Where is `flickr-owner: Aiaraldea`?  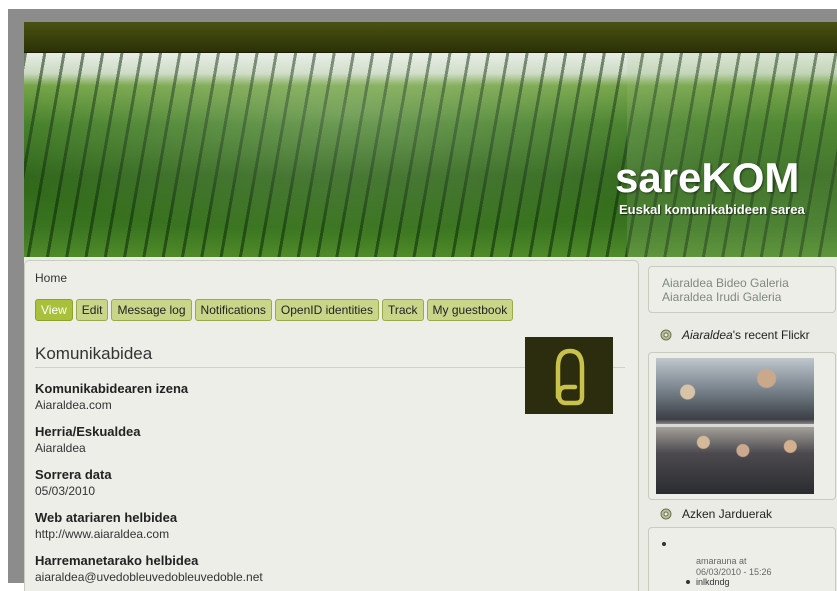
flickr-owner: Aiaraldea is located at coordinates (707, 335).